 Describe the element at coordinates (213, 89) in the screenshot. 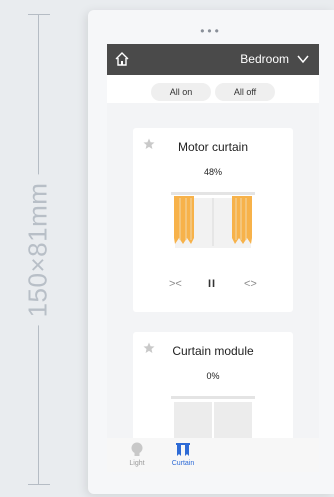

I see `quick-actions: All on All off` at that location.